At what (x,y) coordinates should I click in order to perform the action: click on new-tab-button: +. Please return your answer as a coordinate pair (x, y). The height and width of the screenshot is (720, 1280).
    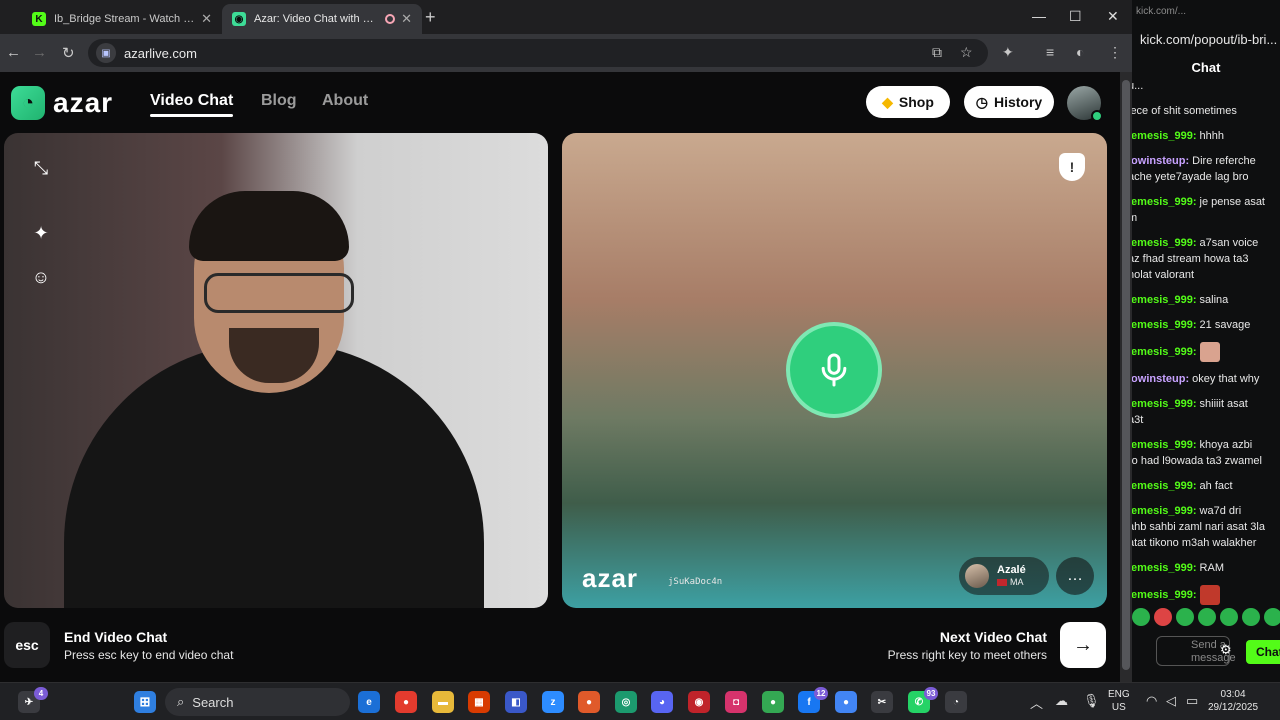
    Looking at the image, I should click on (430, 17).